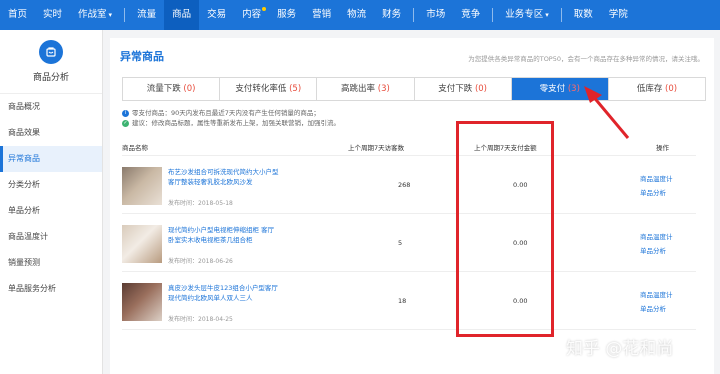 The height and width of the screenshot is (374, 720). I want to click on annotation-arrow-icon, so click(607, 112).